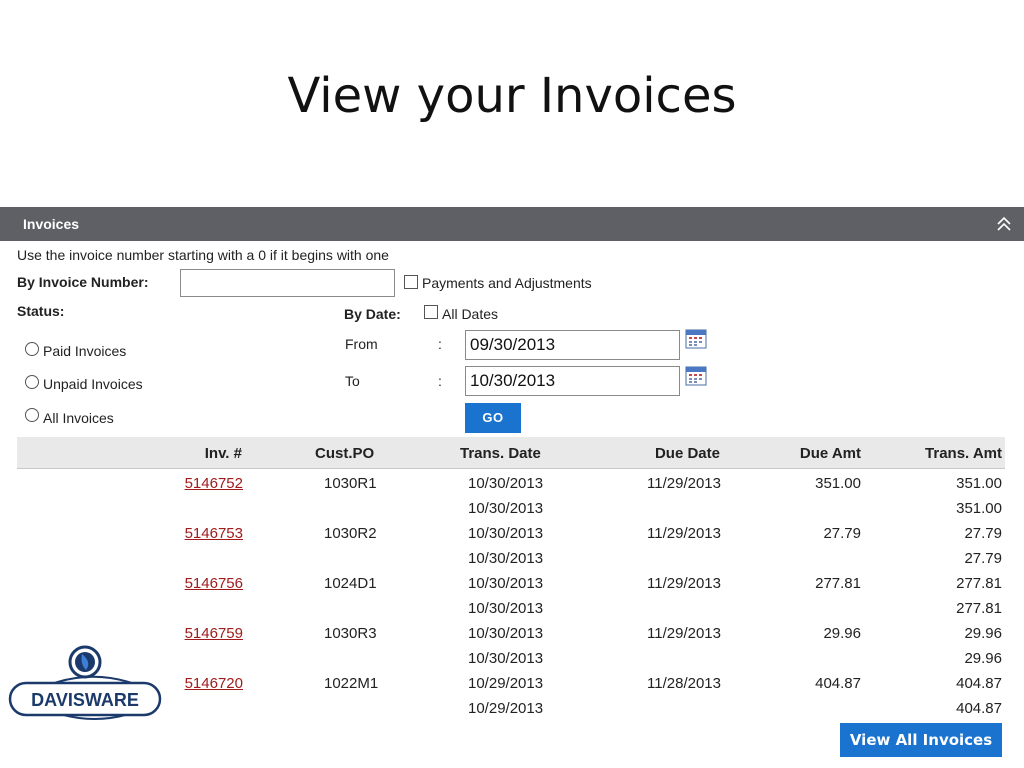 This screenshot has height=768, width=1024. I want to click on collapse-chevron-icon, so click(1004, 224).